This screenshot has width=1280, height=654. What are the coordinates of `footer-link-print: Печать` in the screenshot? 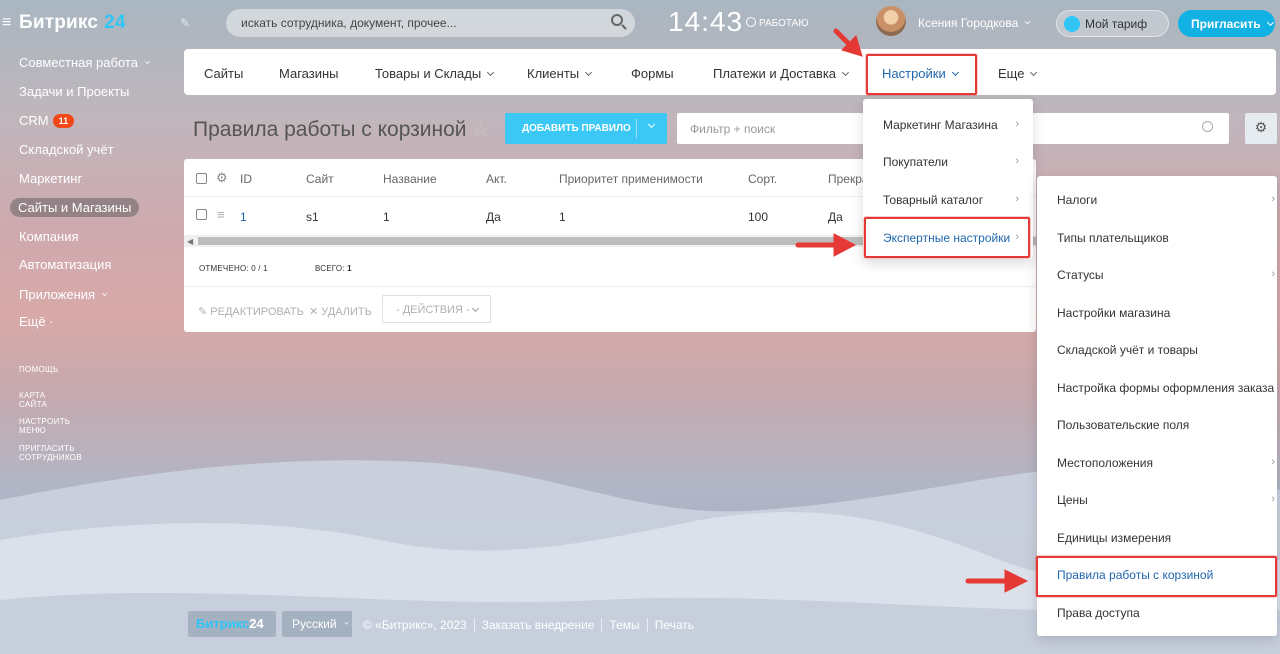 It's located at (673, 625).